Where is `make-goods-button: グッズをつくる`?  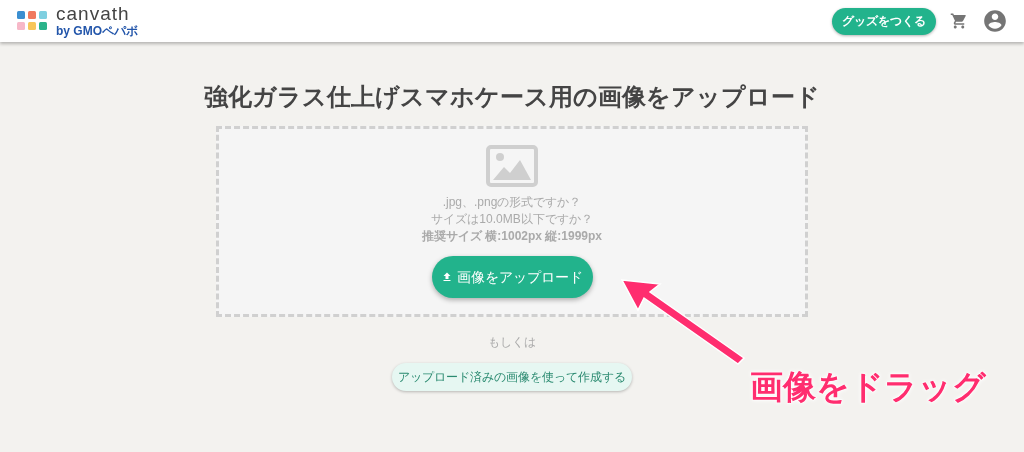
make-goods-button: グッズをつくる is located at coordinates (884, 21).